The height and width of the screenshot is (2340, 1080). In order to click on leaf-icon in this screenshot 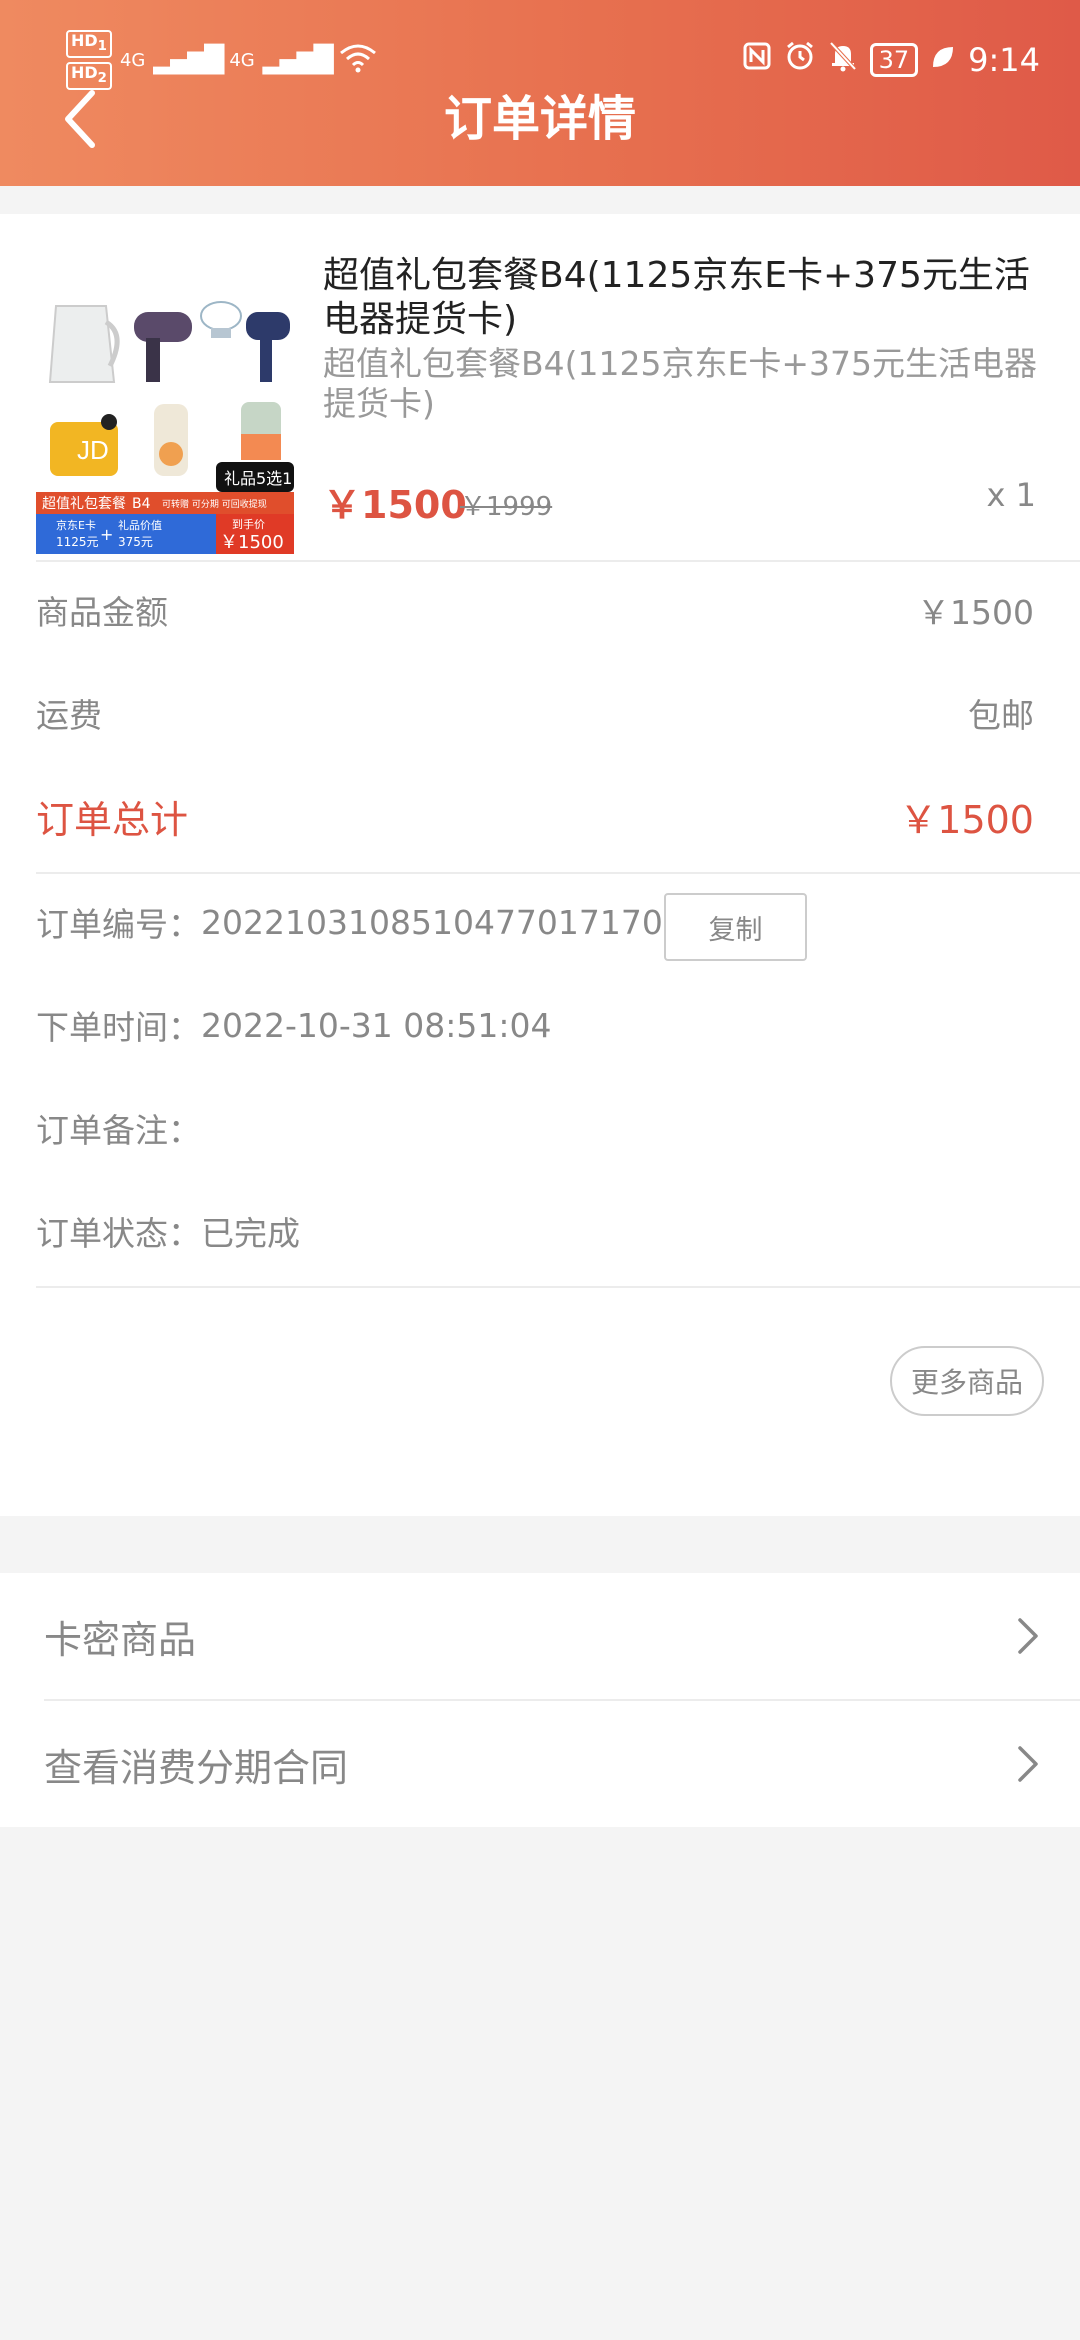, I will do `click(943, 60)`.